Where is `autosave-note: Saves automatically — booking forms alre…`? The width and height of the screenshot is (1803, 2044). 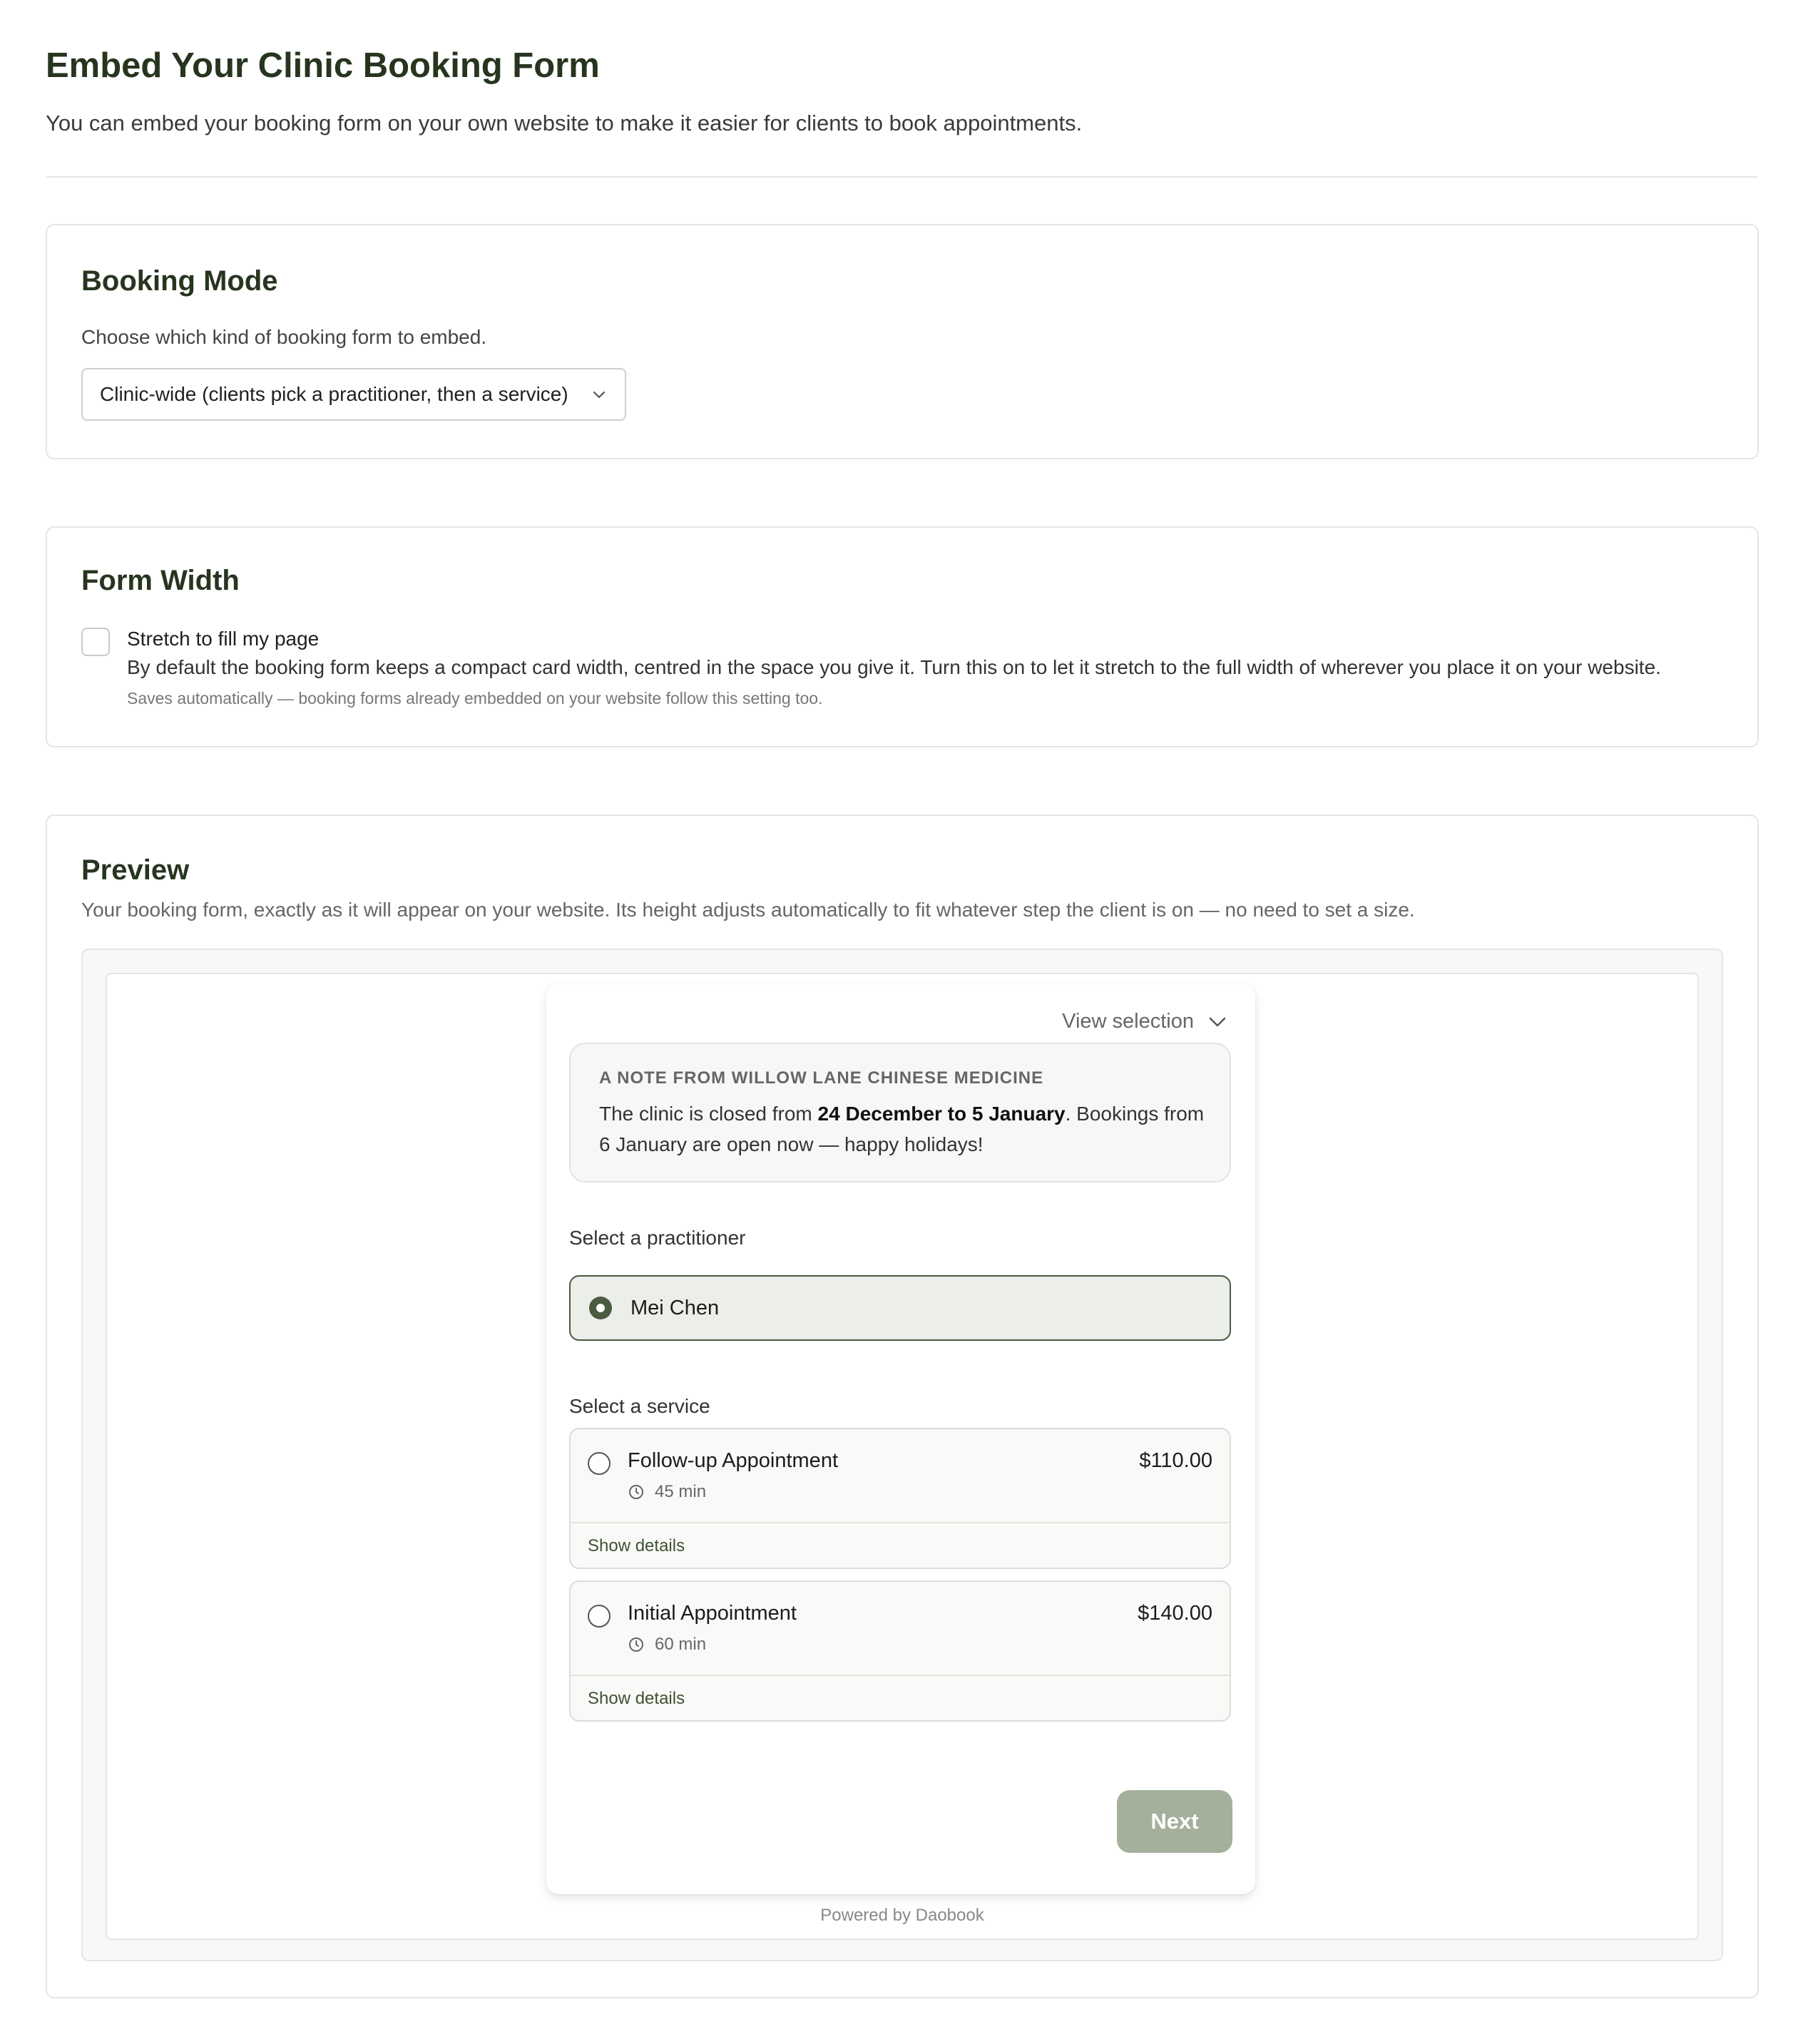 autosave-note: Saves automatically — booking forms alre… is located at coordinates (475, 698).